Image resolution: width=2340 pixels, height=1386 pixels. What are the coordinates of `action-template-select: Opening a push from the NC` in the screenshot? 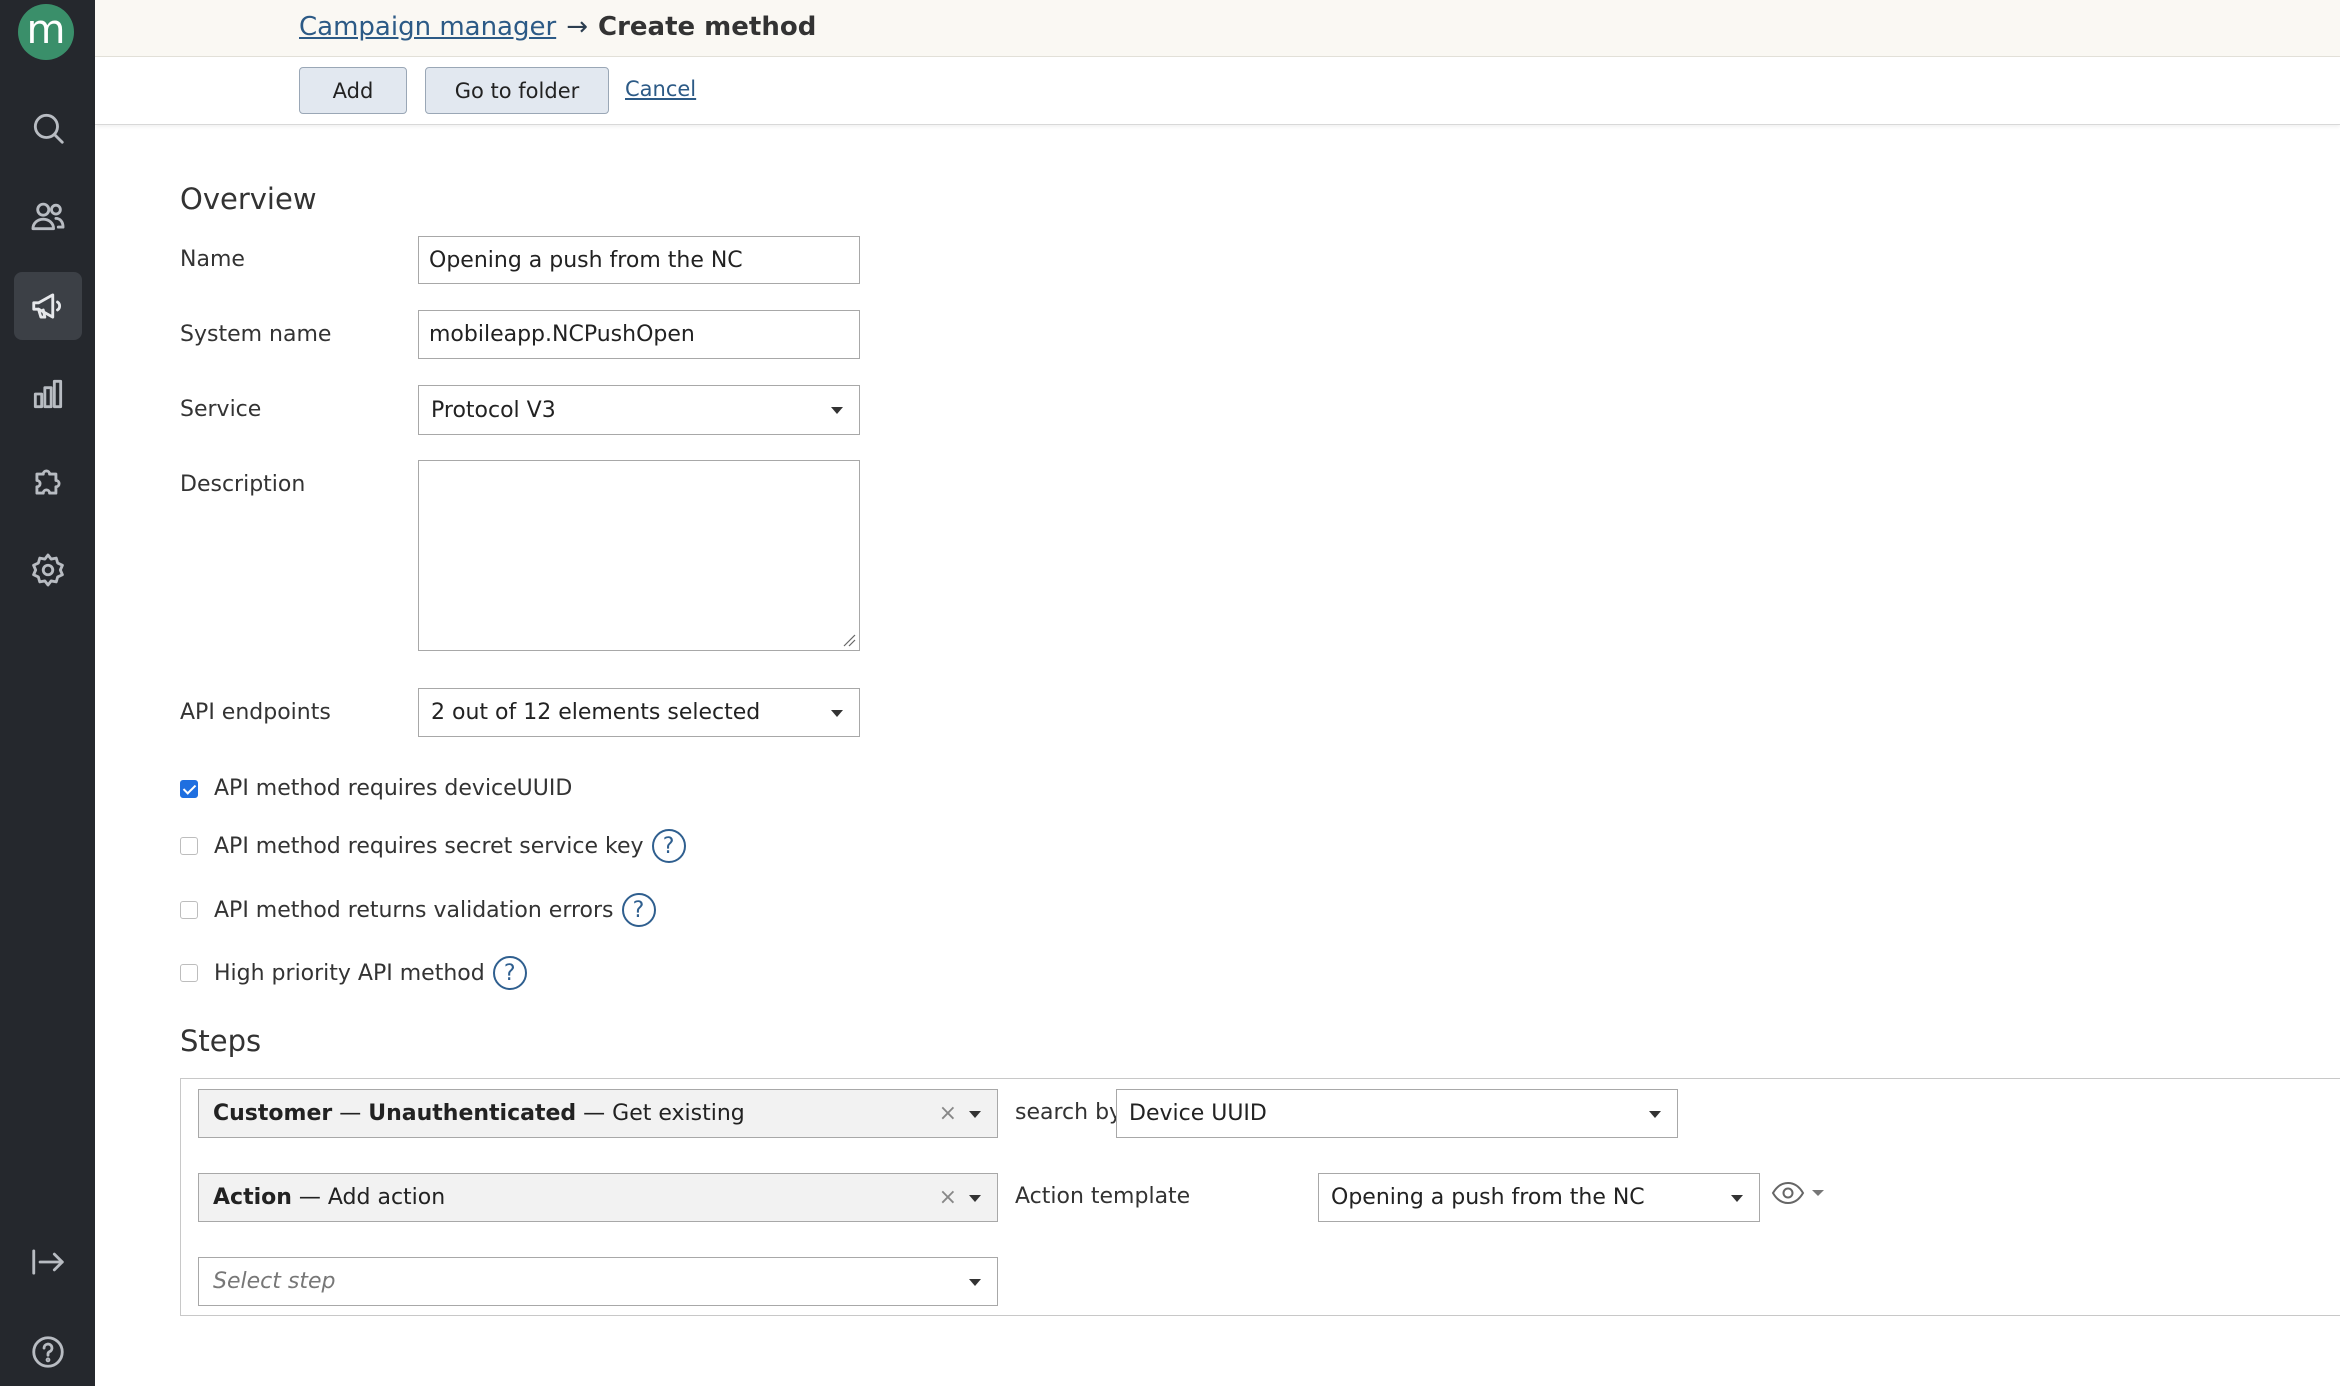 It's located at (1539, 1197).